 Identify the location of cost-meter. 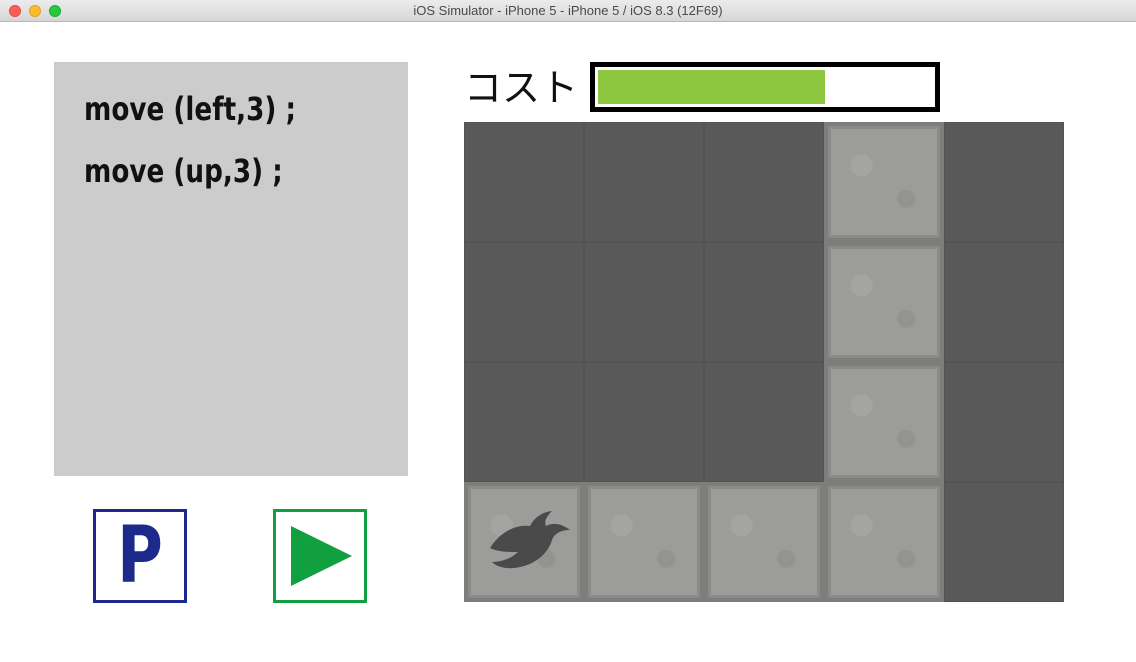
(765, 87).